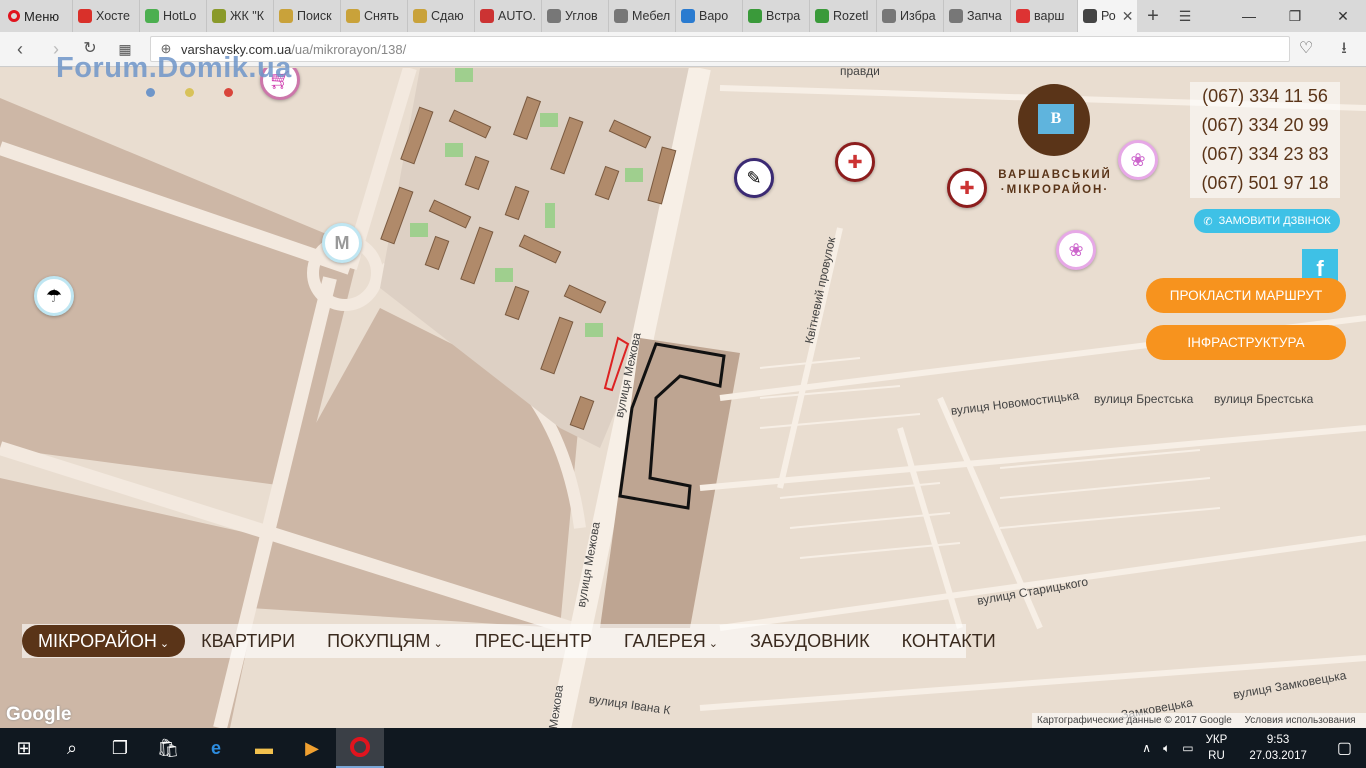  I want to click on browser-tab: Запча, so click(976, 16).